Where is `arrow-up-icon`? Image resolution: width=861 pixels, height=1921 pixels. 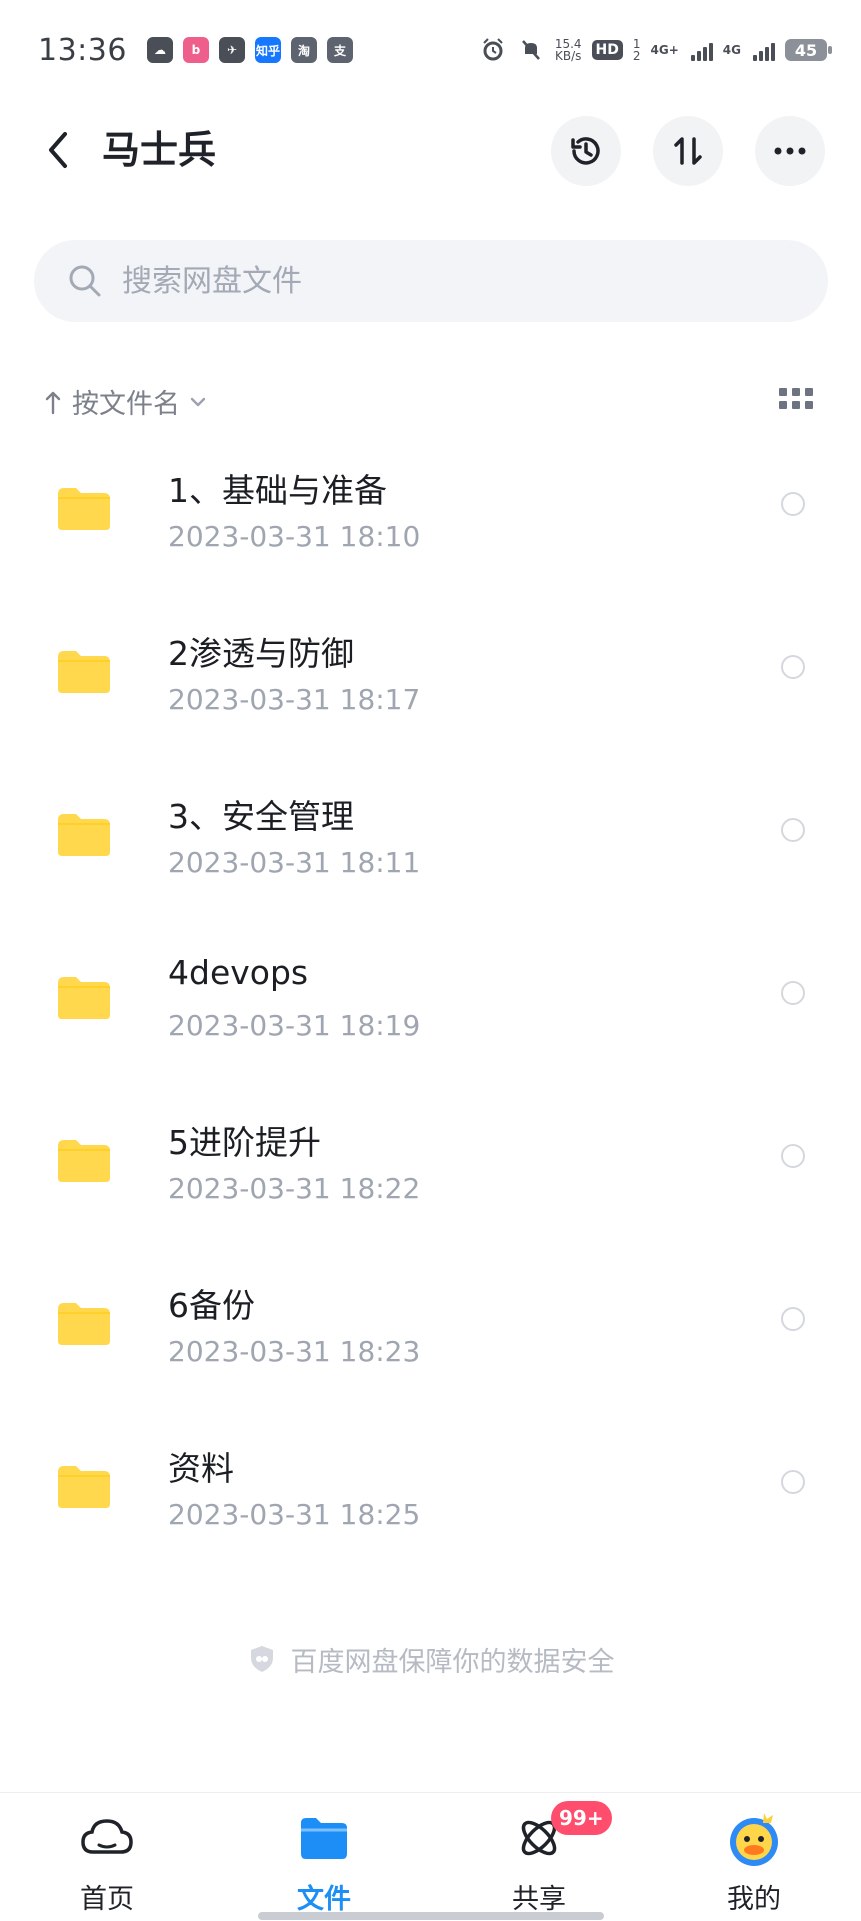 arrow-up-icon is located at coordinates (53, 402).